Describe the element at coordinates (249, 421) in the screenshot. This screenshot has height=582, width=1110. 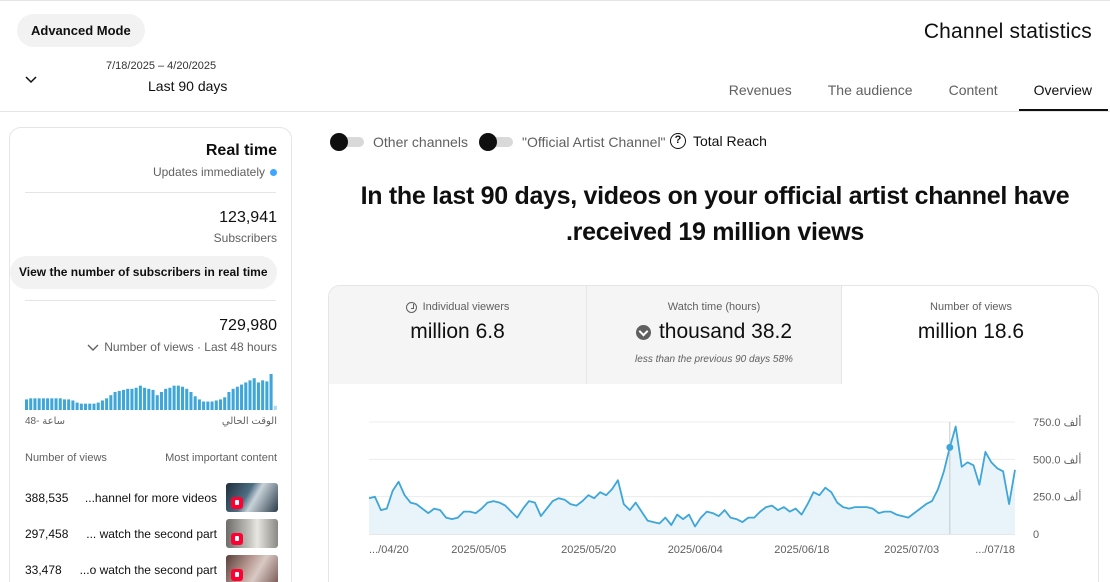
I see `mini-chart-end-label: الوقت الحالي` at that location.